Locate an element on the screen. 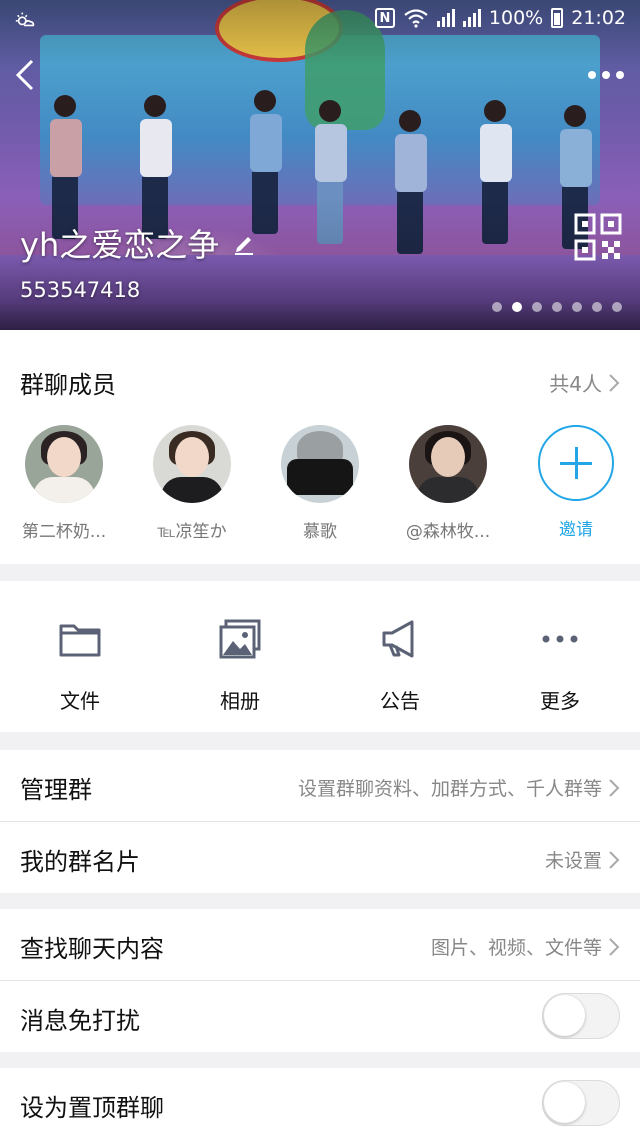 The width and height of the screenshot is (640, 1139). member-name: ℡凉笙か is located at coordinates (192, 532).